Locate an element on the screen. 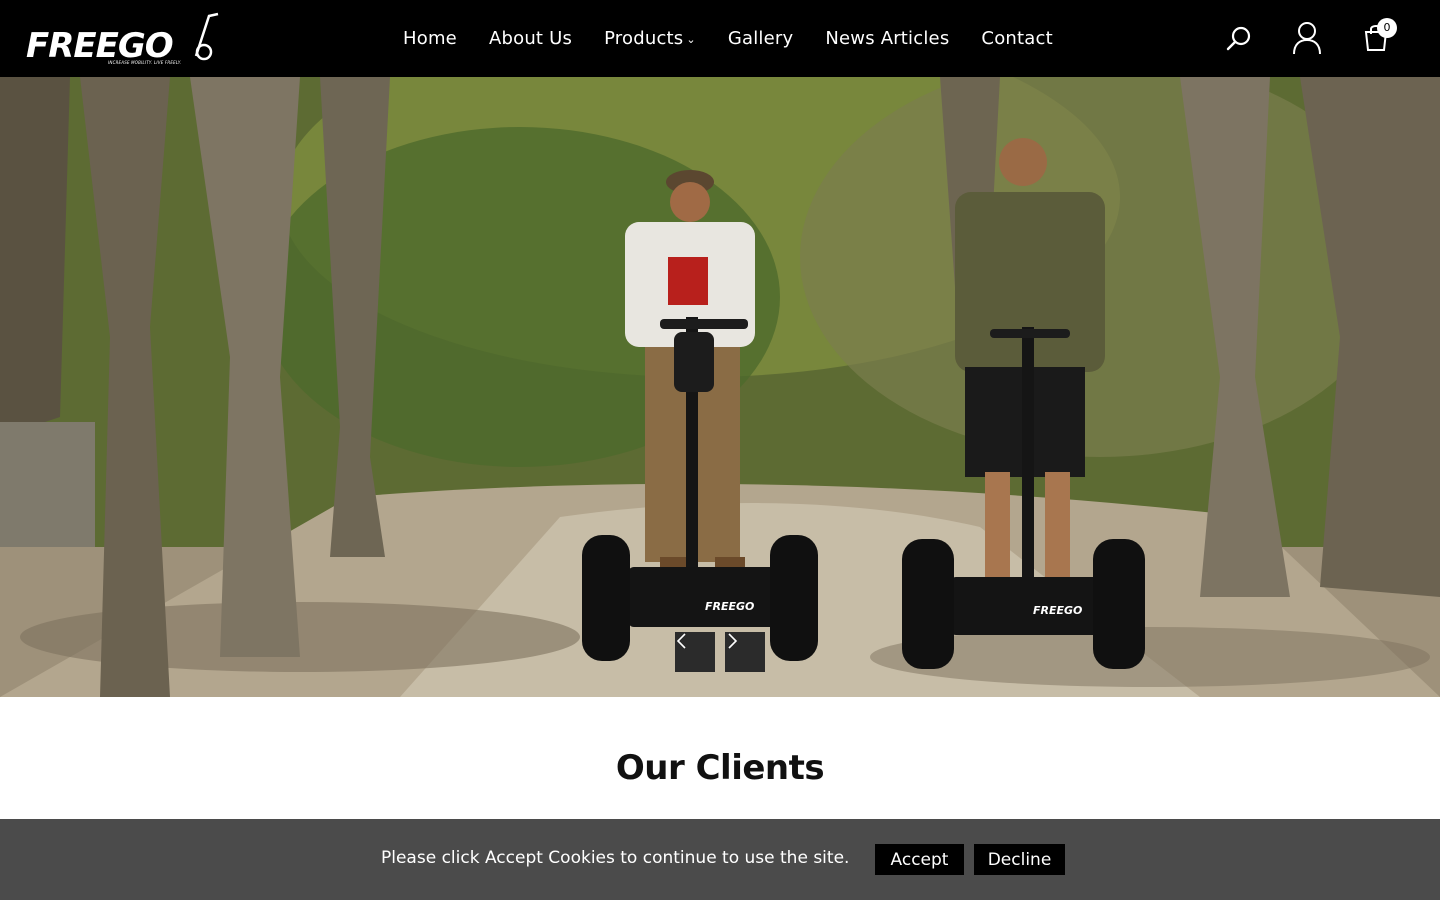 Image resolution: width=1440 pixels, height=900 pixels. nav-home: Home is located at coordinates (430, 38).